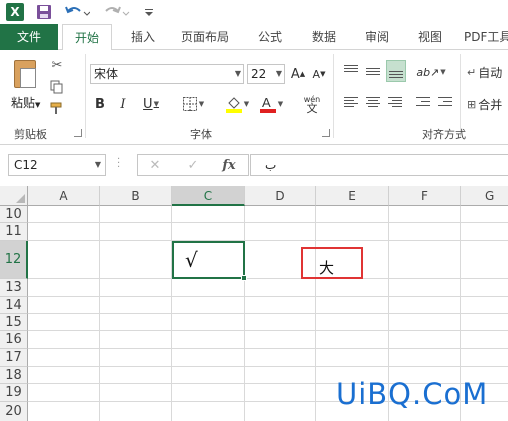 Image resolution: width=508 pixels, height=421 pixels. I want to click on font-color-button: A ▼, so click(271, 104).